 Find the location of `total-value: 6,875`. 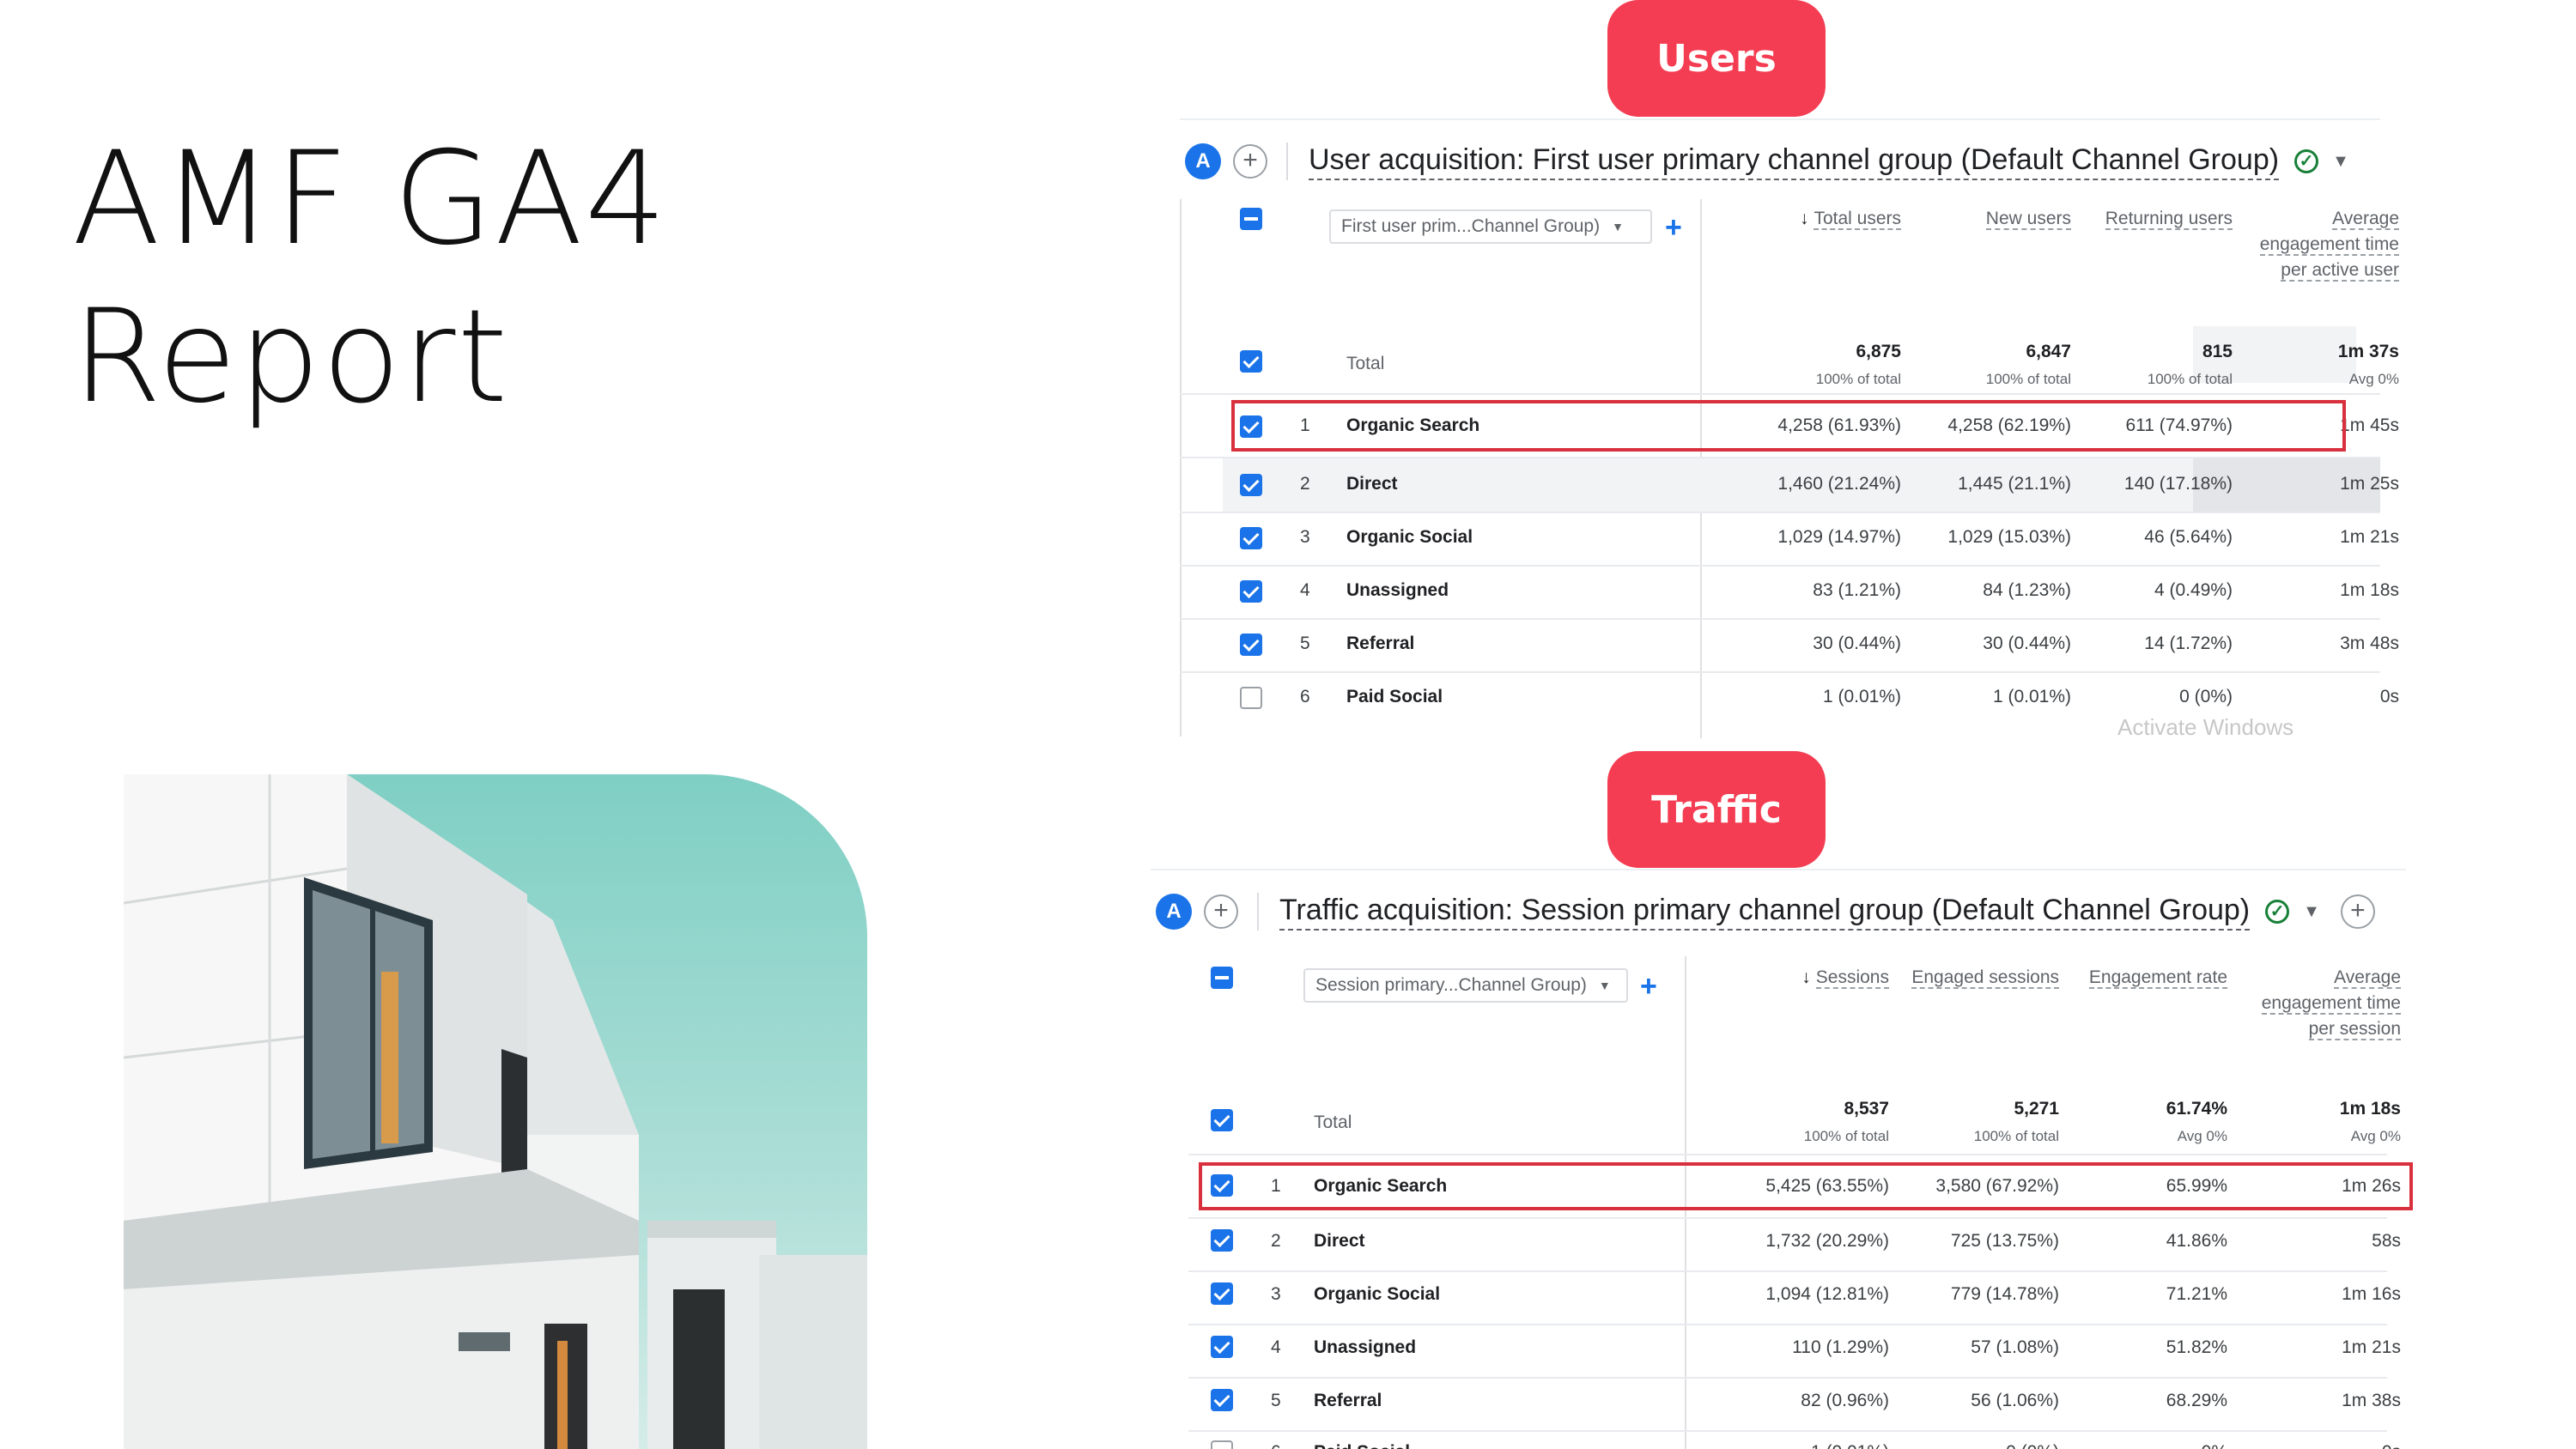

total-value: 6,875 is located at coordinates (1879, 351).